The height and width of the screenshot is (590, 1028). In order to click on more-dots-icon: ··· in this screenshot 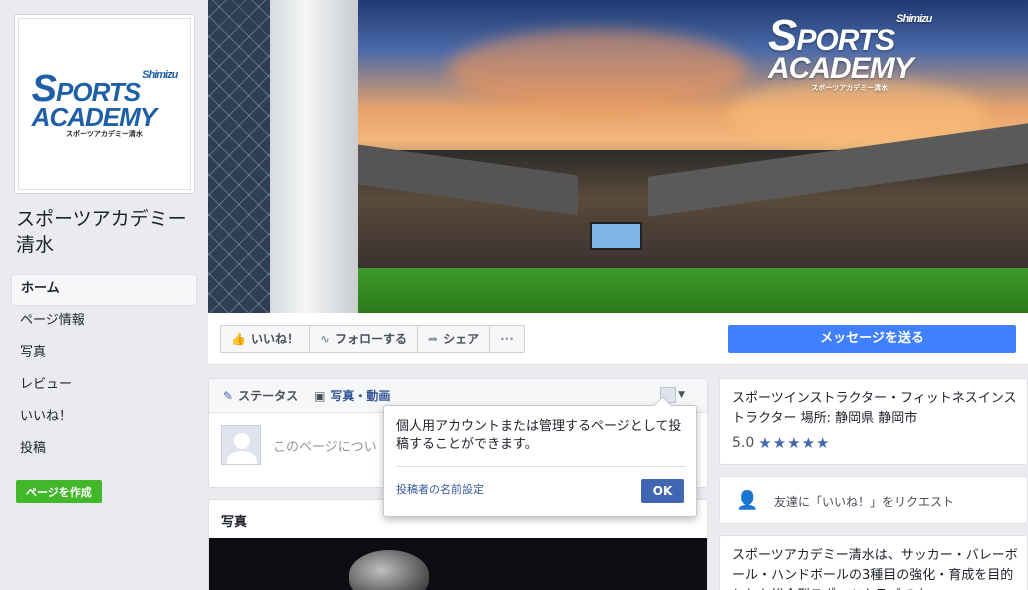, I will do `click(507, 339)`.